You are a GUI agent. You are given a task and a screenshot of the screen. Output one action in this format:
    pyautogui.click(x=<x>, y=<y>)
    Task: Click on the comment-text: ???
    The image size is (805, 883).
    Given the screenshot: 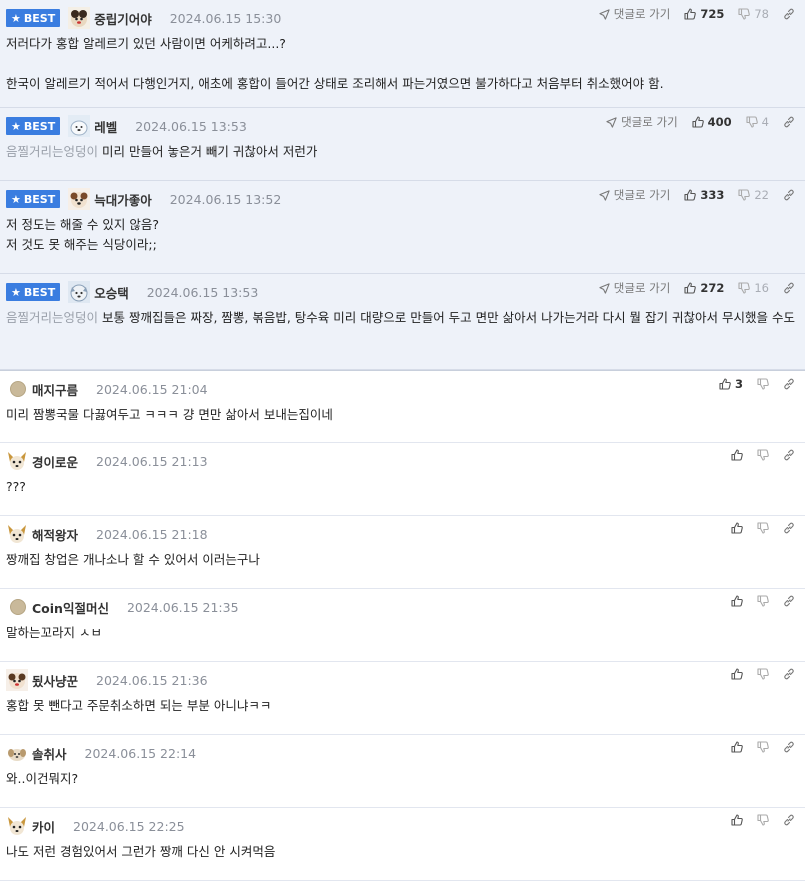 What is the action you would take?
    pyautogui.click(x=16, y=486)
    